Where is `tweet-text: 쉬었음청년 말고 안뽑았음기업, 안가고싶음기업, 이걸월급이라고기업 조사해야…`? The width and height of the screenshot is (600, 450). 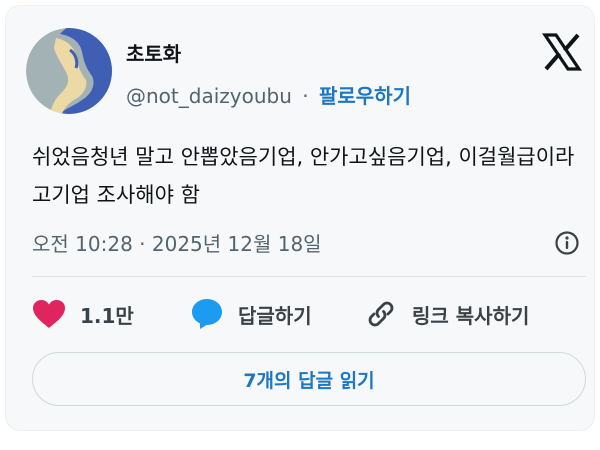
tweet-text: 쉬었음청년 말고 안뽑았음기업, 안가고싶음기업, 이걸월급이라고기업 조사해야… is located at coordinates (303, 176).